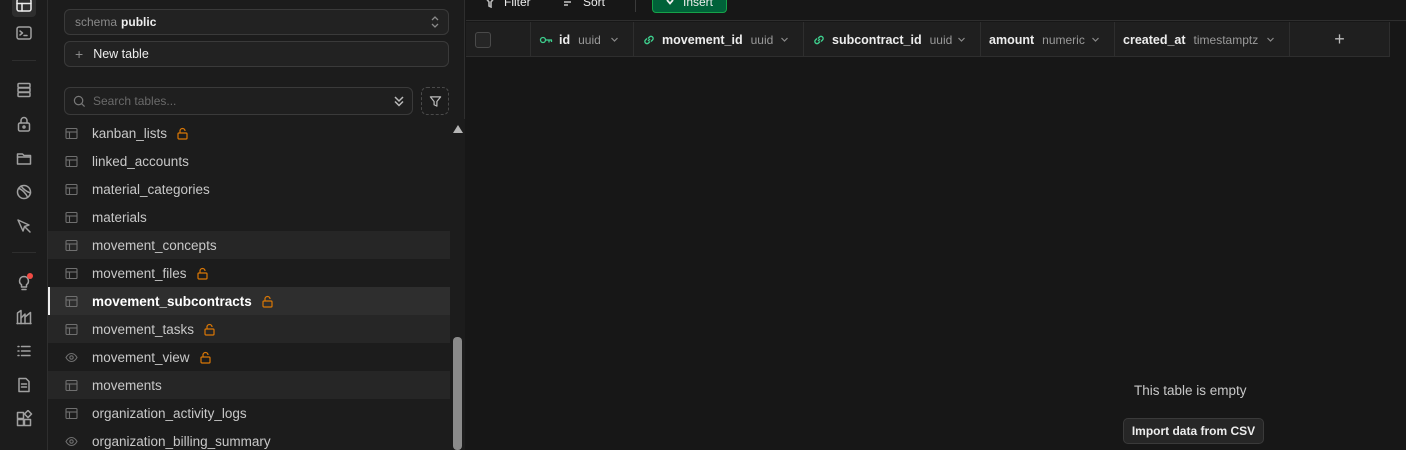 The height and width of the screenshot is (450, 1406). Describe the element at coordinates (256, 22) in the screenshot. I see `schema-select: schema public` at that location.